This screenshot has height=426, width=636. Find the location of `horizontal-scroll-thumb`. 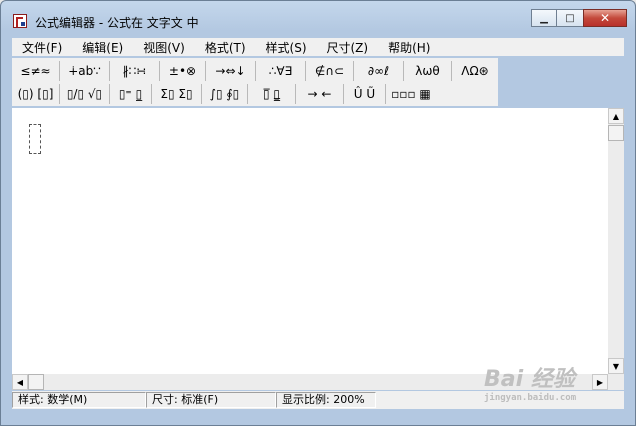

horizontal-scroll-thumb is located at coordinates (36, 382).